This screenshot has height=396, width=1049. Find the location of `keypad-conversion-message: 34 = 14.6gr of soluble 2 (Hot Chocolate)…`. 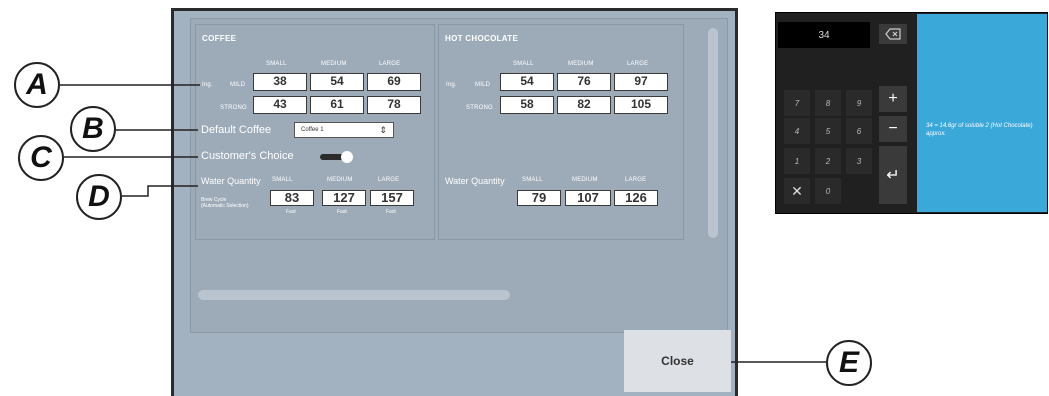

keypad-conversion-message: 34 = 14.6gr of soluble 2 (Hot Chocolate)… is located at coordinates (979, 130).